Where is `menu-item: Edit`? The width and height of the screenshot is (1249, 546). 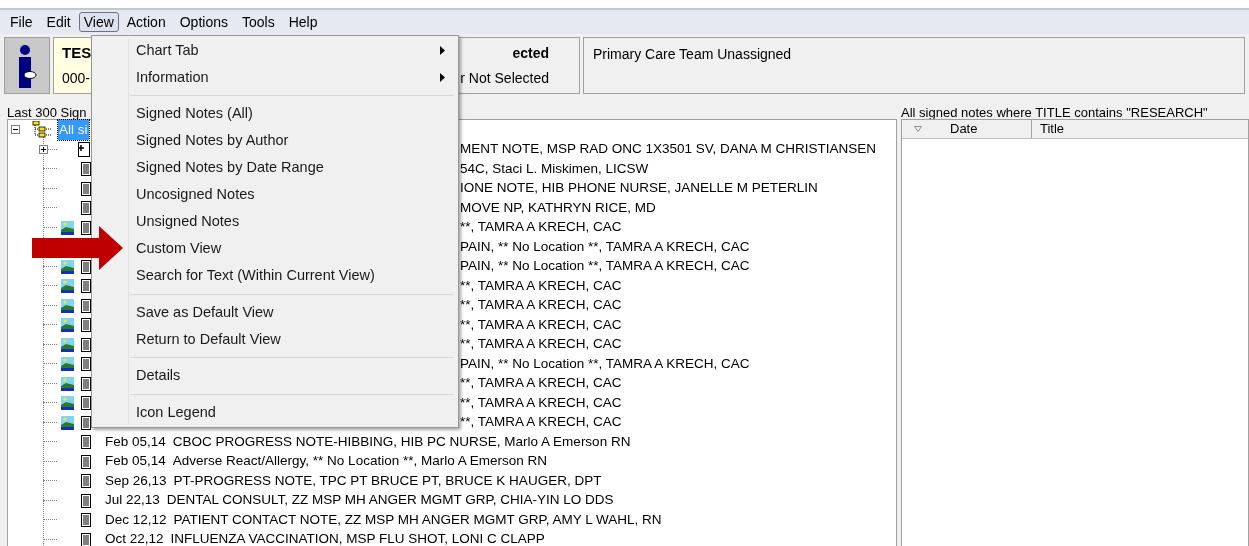 menu-item: Edit is located at coordinates (58, 22).